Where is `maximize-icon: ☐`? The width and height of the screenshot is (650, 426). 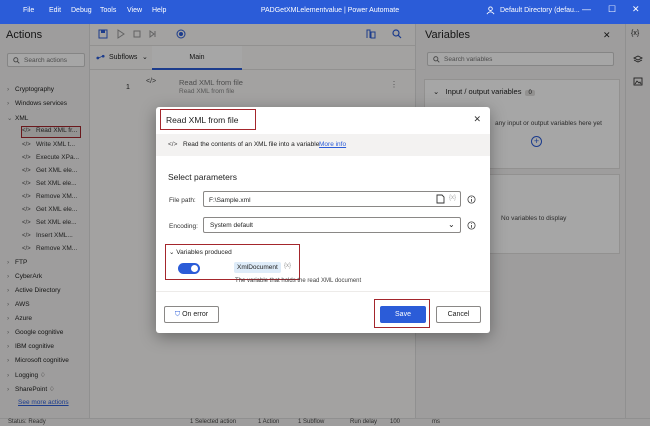 maximize-icon: ☐ is located at coordinates (612, 9).